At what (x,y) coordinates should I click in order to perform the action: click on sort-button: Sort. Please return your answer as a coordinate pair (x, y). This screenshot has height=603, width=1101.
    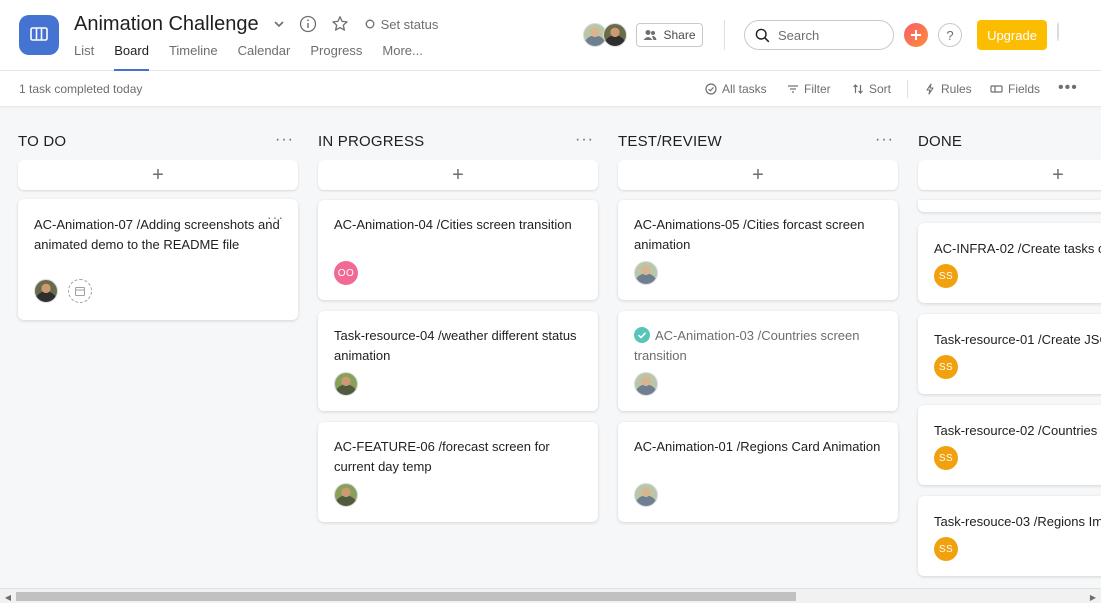
    Looking at the image, I should click on (871, 89).